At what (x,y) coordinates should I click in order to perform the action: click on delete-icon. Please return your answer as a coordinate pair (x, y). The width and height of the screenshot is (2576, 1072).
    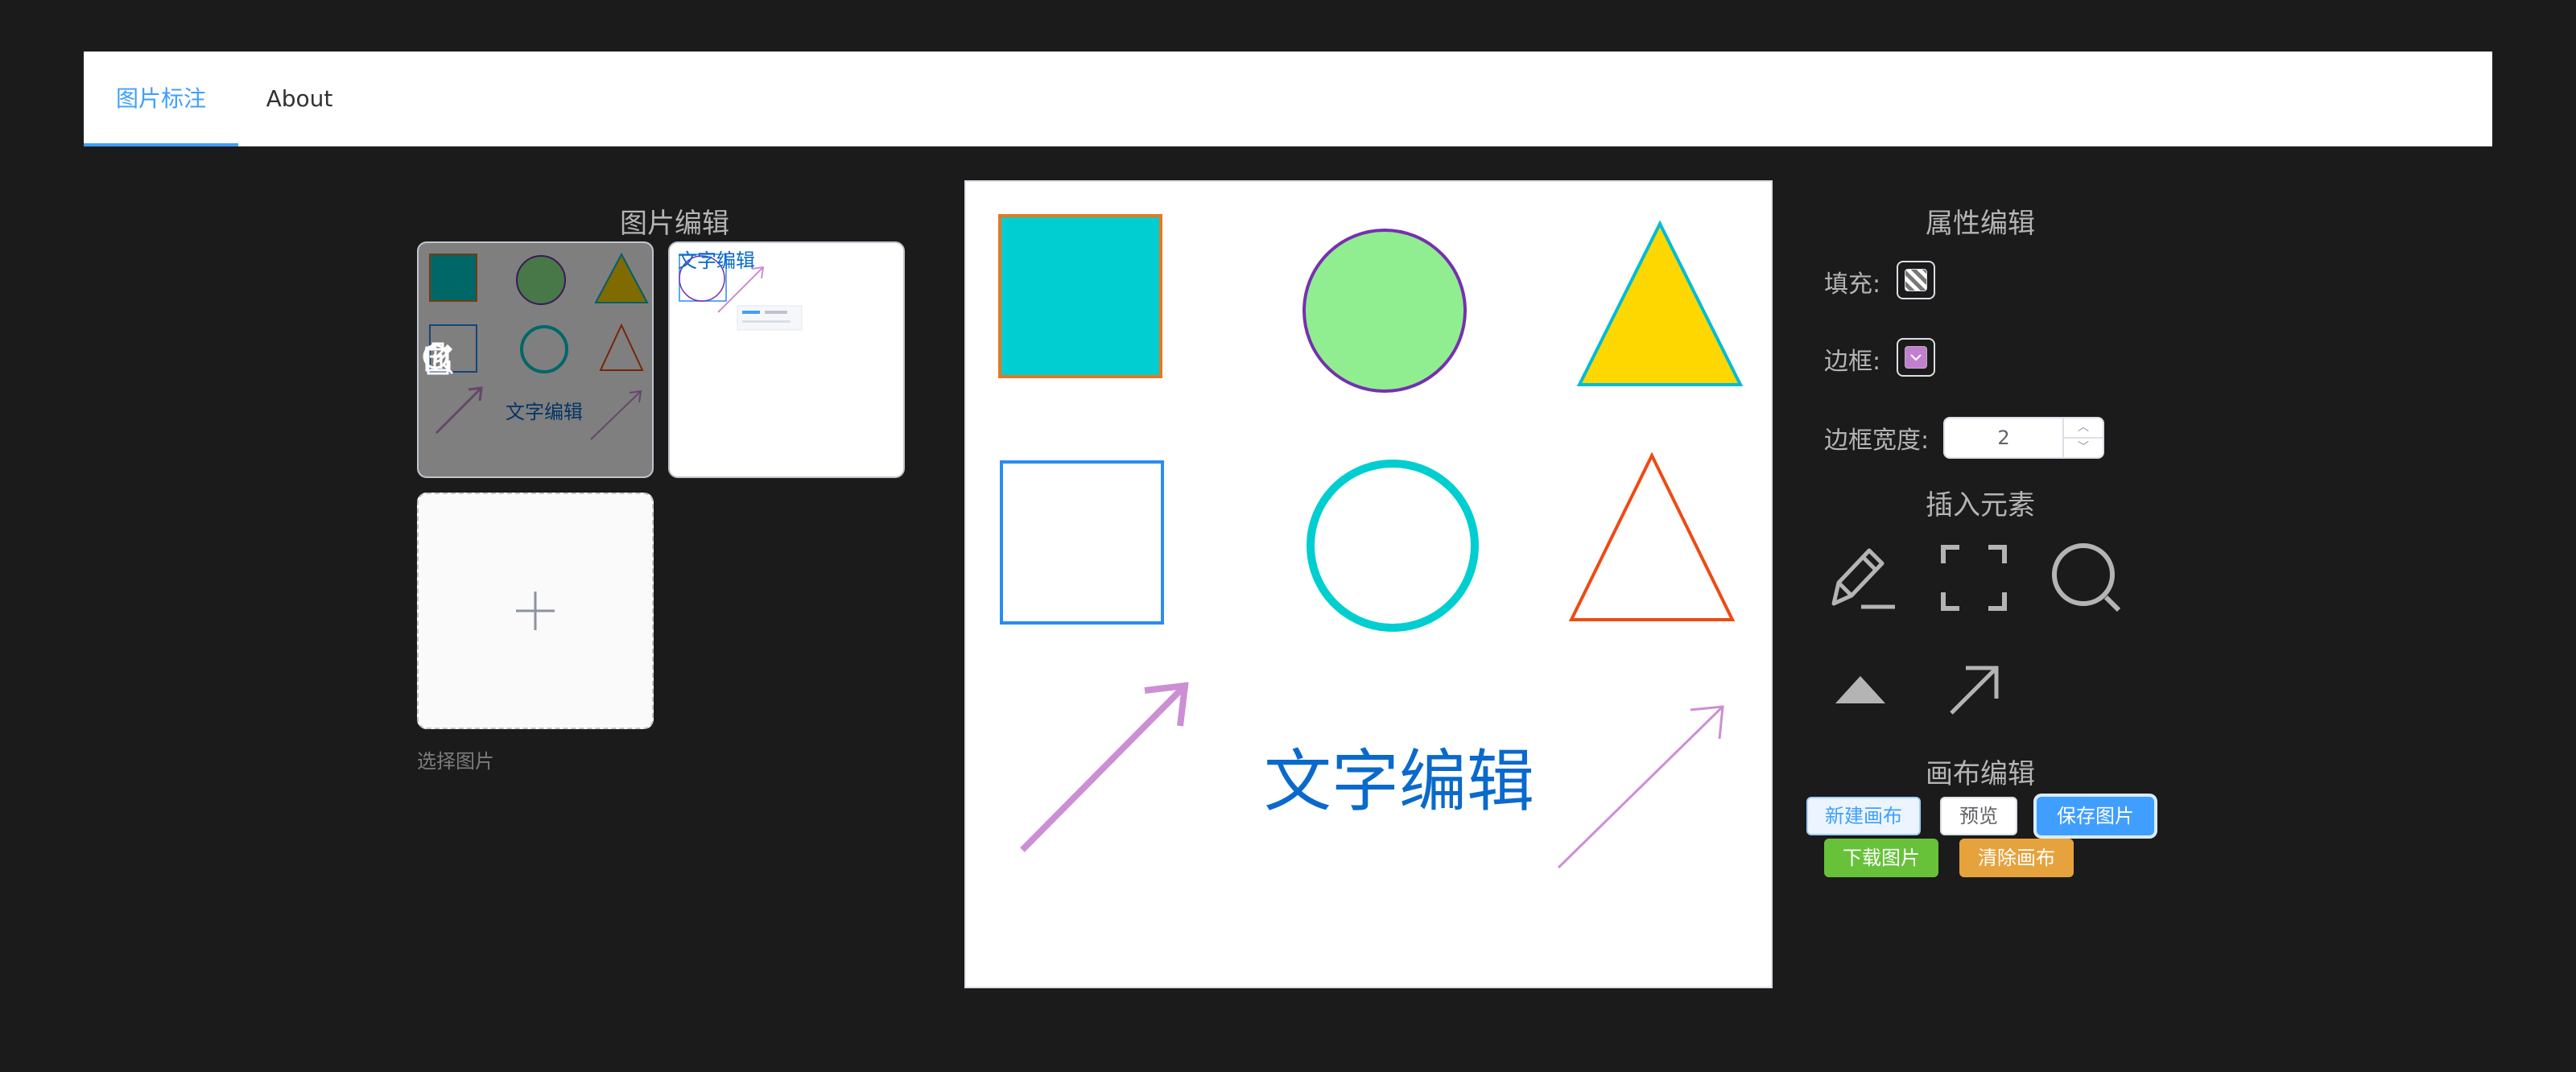
    Looking at the image, I should click on (438, 359).